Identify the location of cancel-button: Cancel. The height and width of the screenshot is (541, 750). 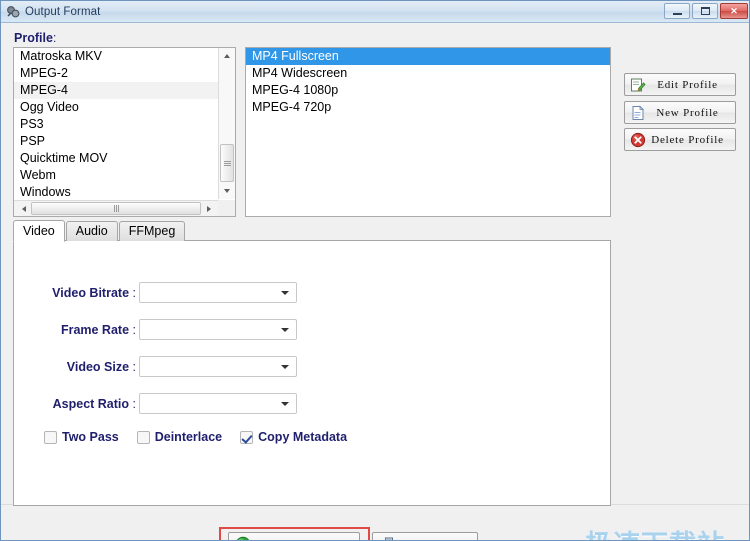
(425, 536).